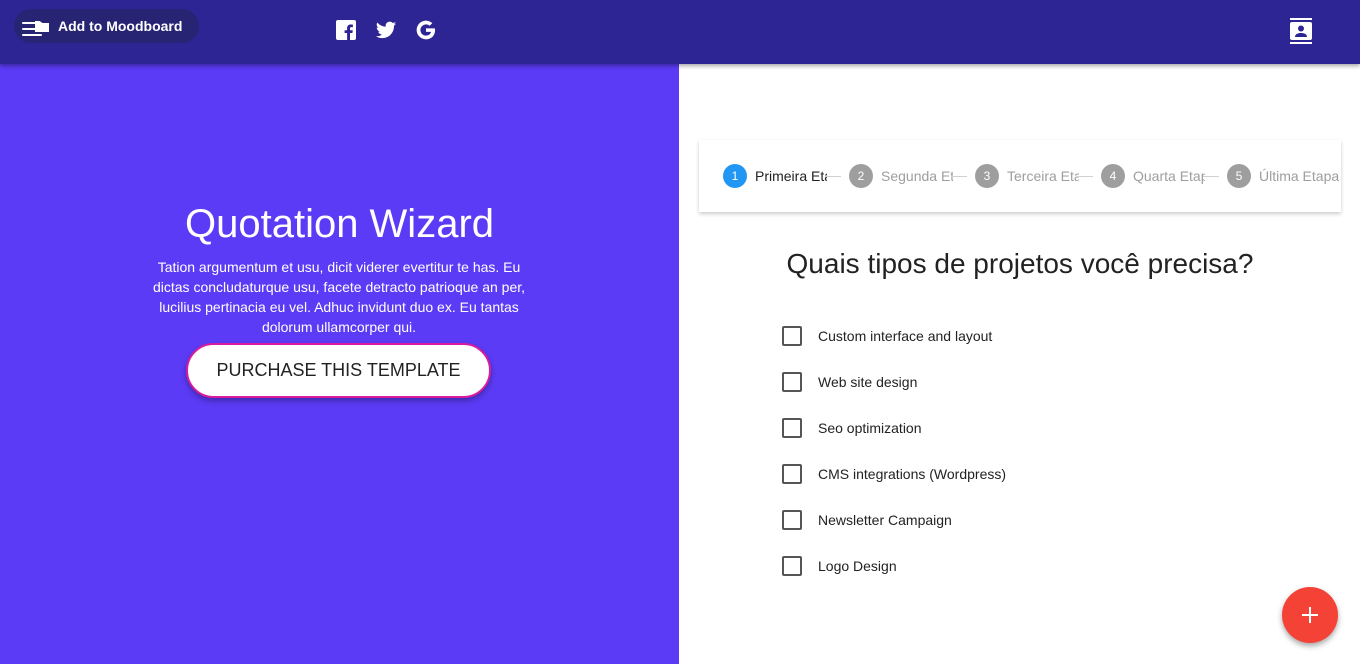 This screenshot has width=1360, height=664. Describe the element at coordinates (1169, 176) in the screenshot. I see `step-label: Quarta Etapa` at that location.